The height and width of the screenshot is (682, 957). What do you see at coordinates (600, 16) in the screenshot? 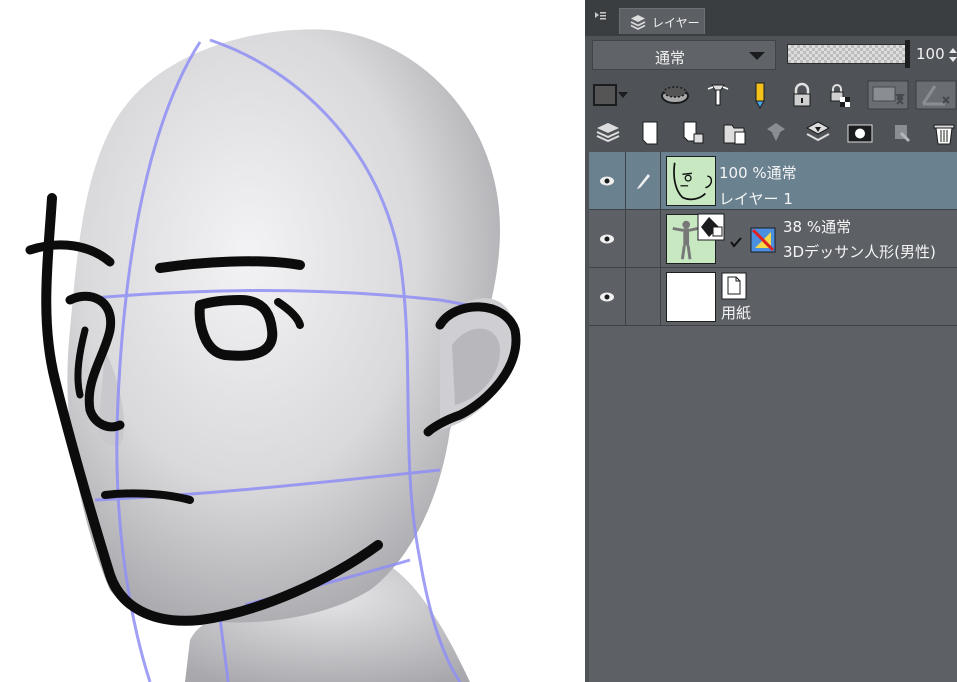
I see `panel-menu-icon` at bounding box center [600, 16].